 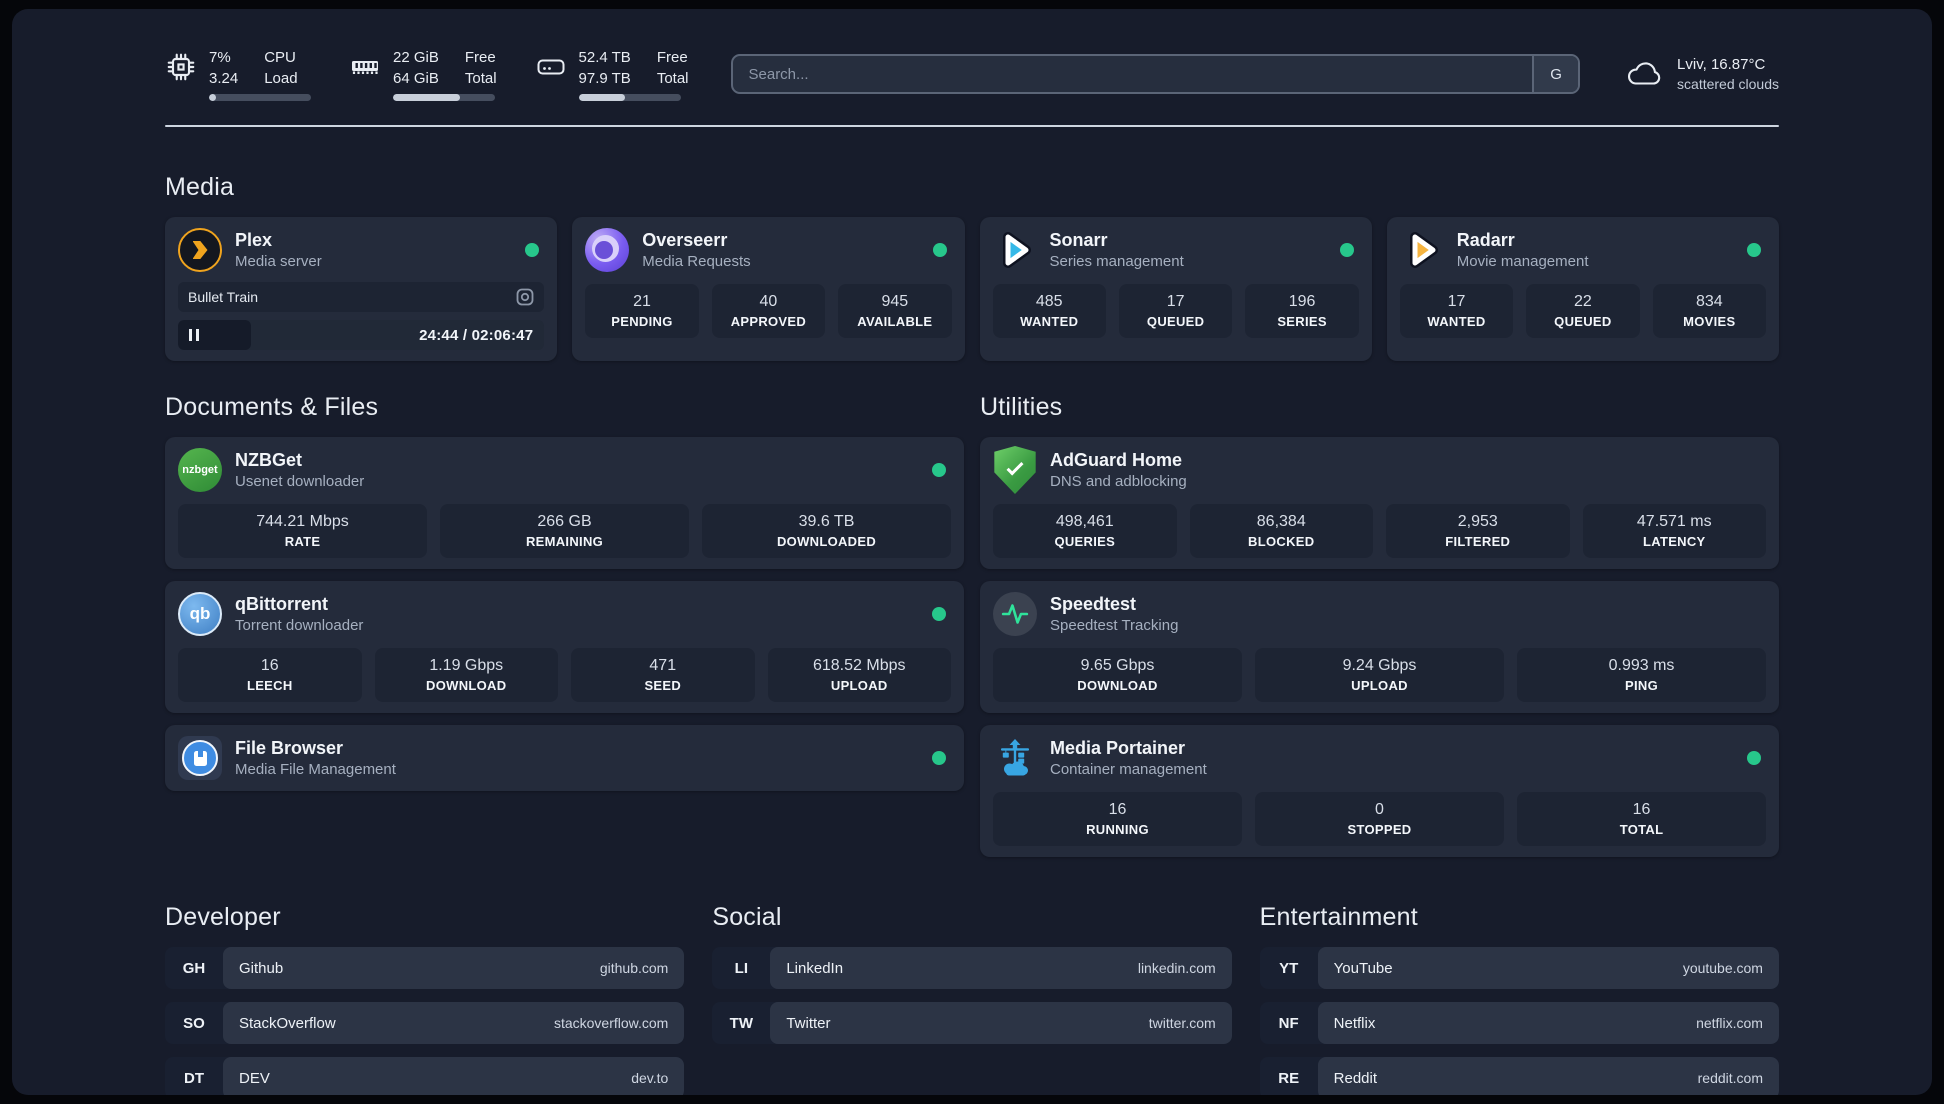 What do you see at coordinates (859, 675) in the screenshot?
I see `stat-tile-upload: 618.52 Mbps UPLOAD` at bounding box center [859, 675].